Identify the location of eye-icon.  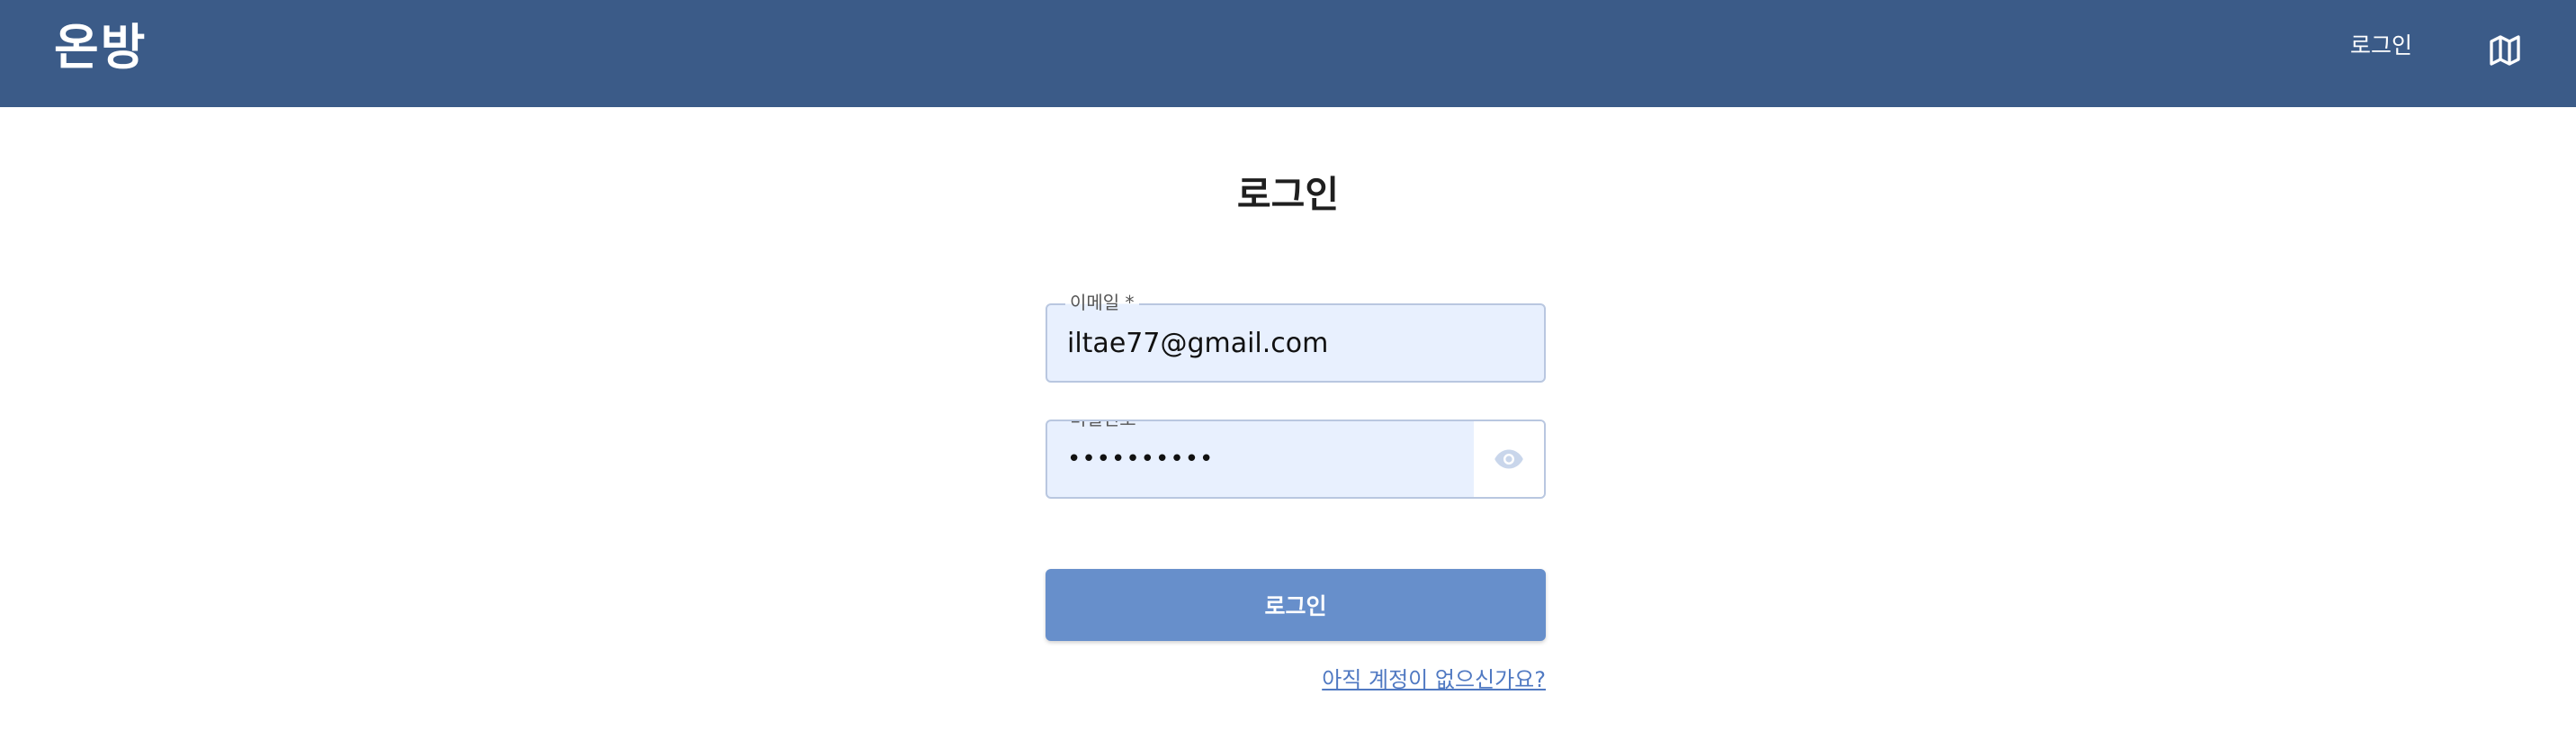
(1509, 459).